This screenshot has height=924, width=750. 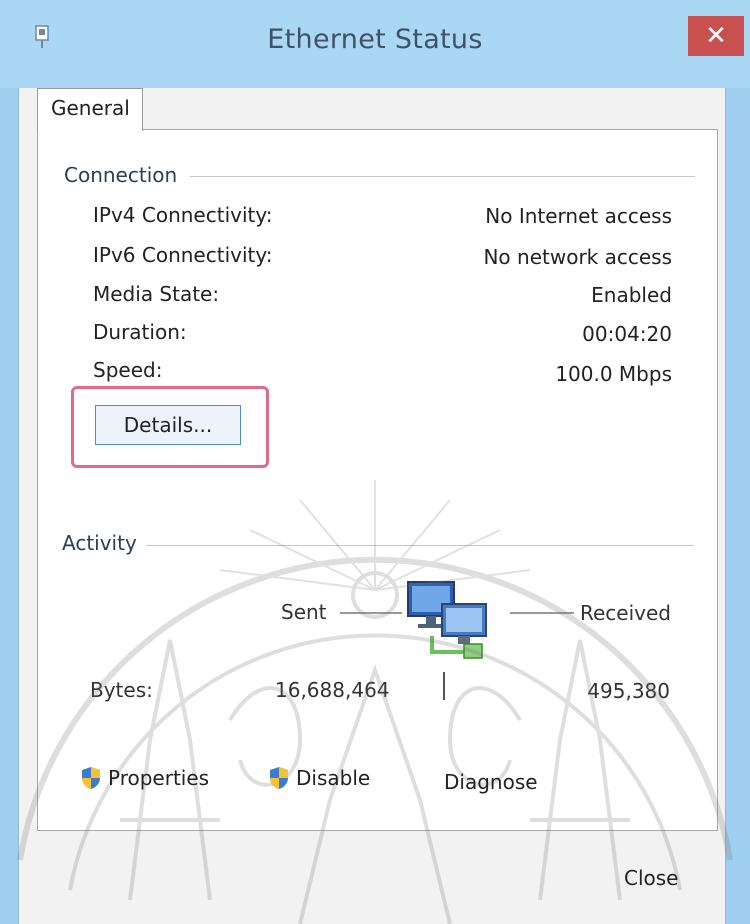 What do you see at coordinates (631, 295) in the screenshot?
I see `media-state-value: Enabled` at bounding box center [631, 295].